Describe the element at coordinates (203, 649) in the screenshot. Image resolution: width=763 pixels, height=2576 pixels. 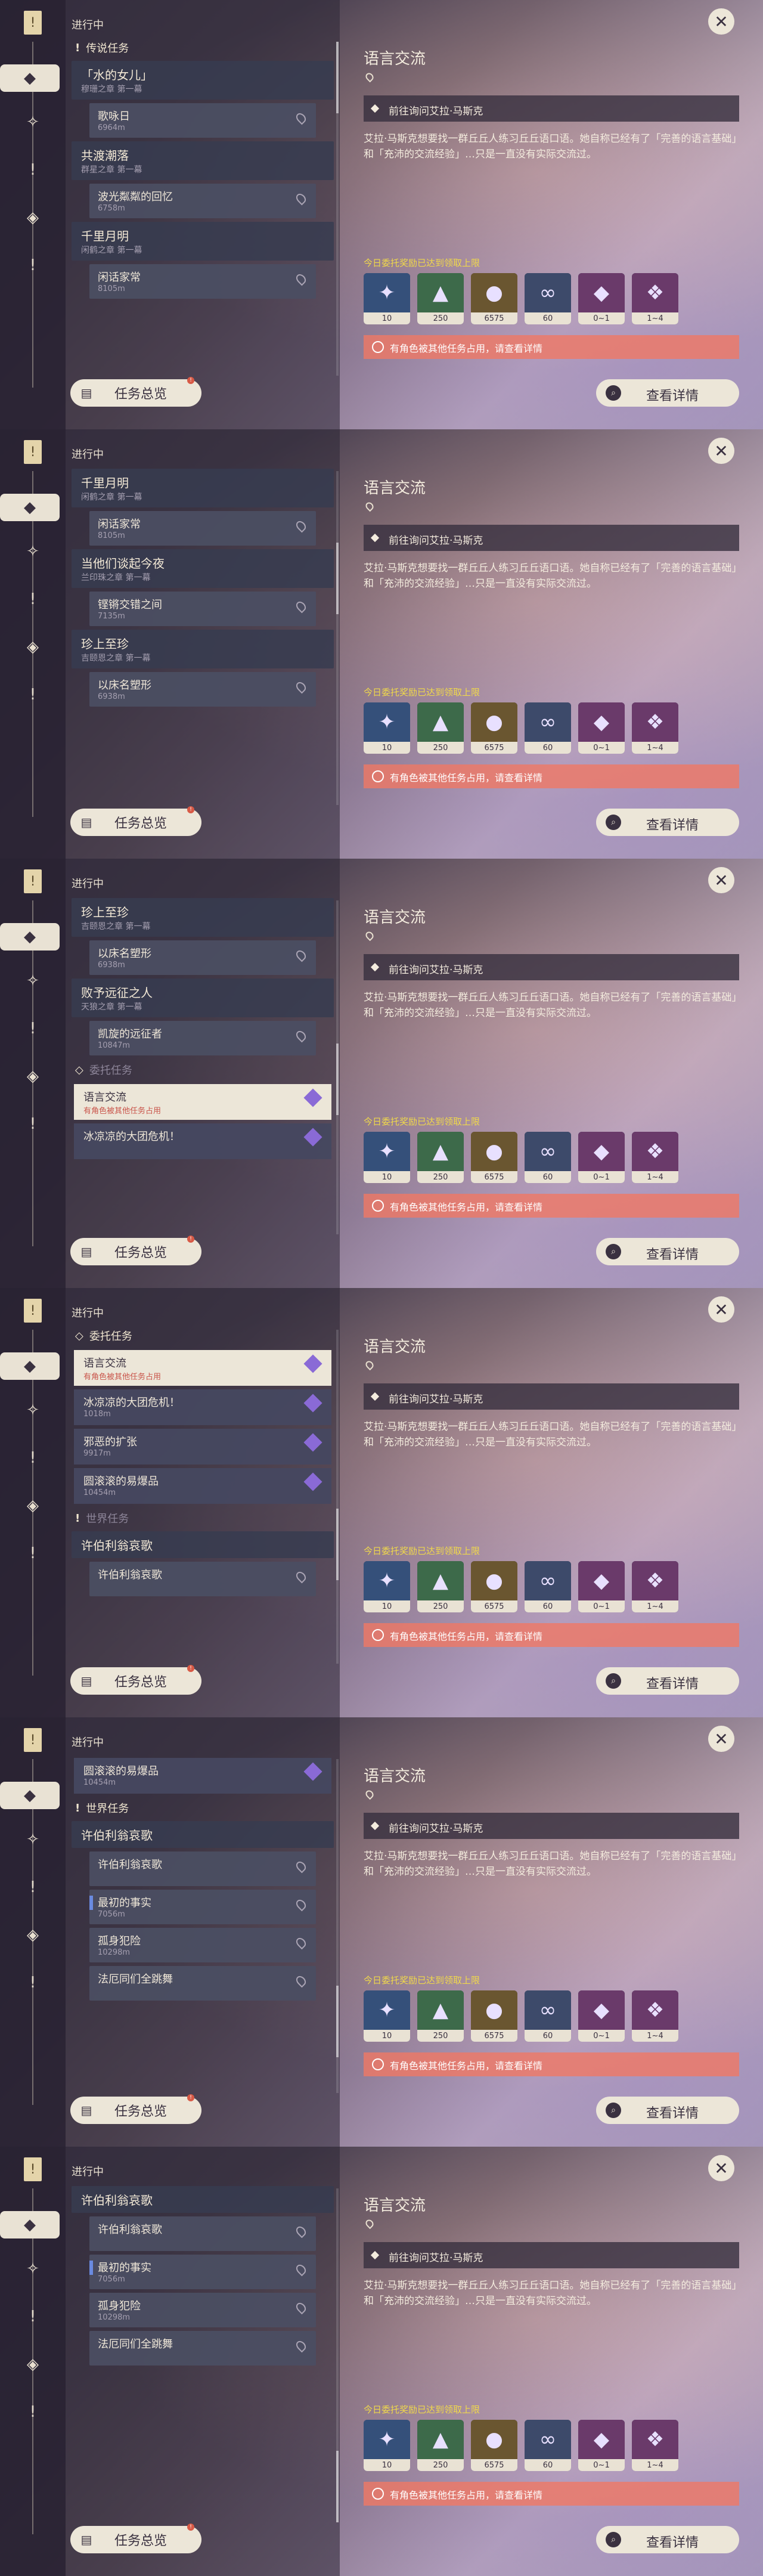
I see `quest-entry: 珍上至珍 吉颐恩之章 第一幕` at that location.